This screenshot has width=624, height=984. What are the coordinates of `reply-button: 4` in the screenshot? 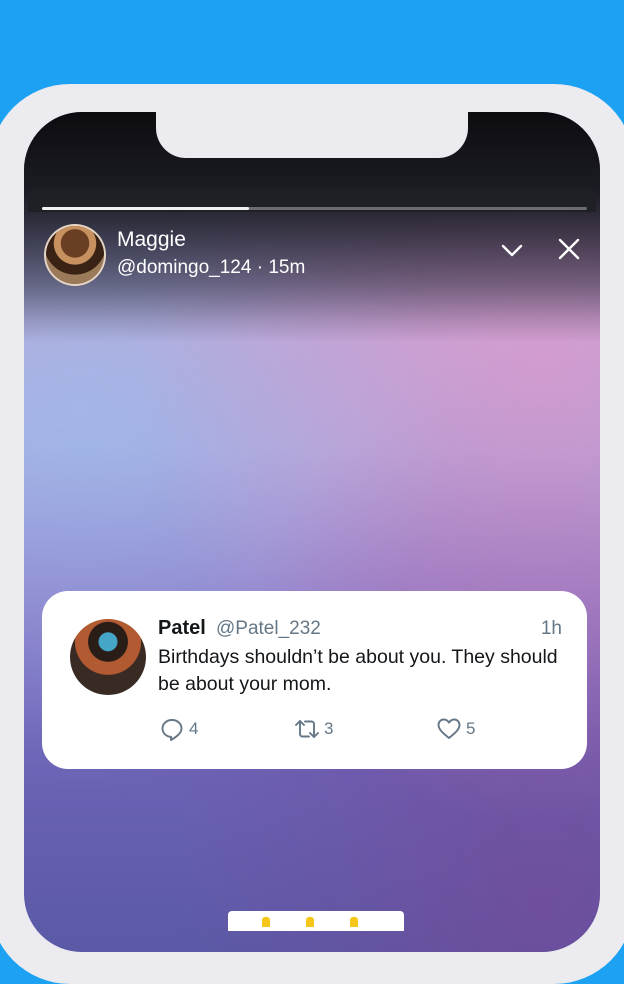 It's located at (178, 729).